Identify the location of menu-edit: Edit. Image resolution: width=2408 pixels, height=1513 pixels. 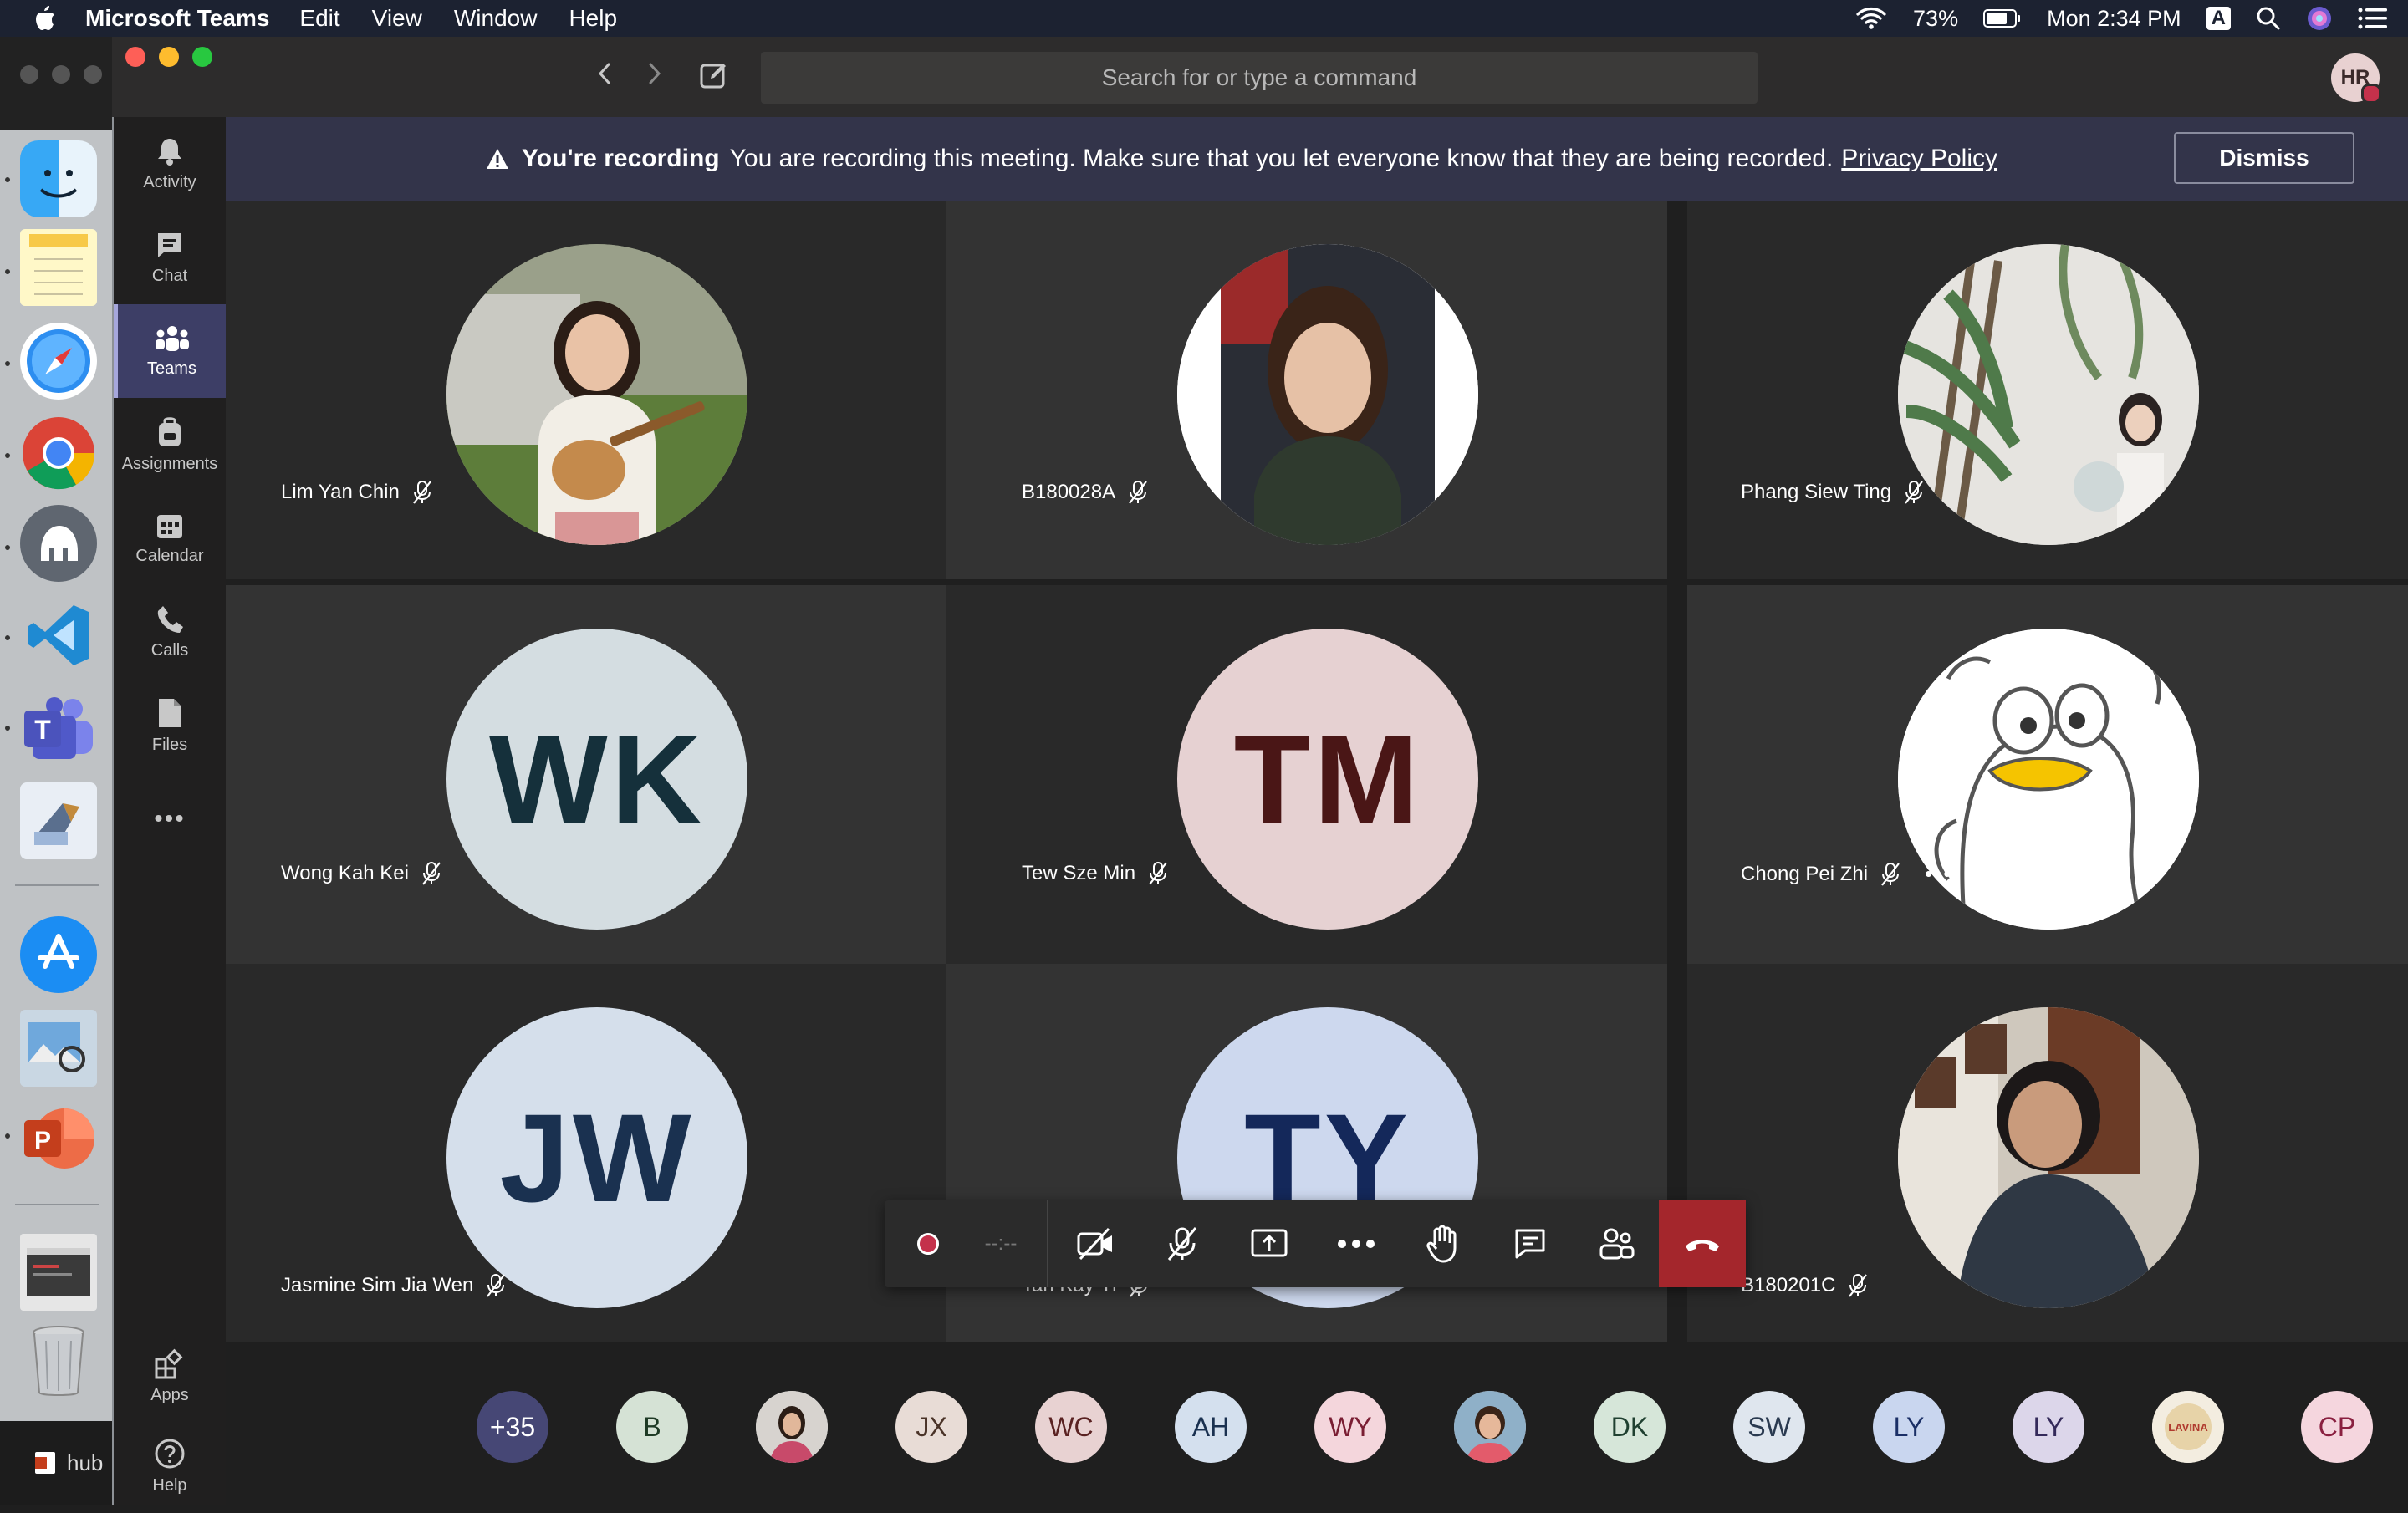
(319, 18).